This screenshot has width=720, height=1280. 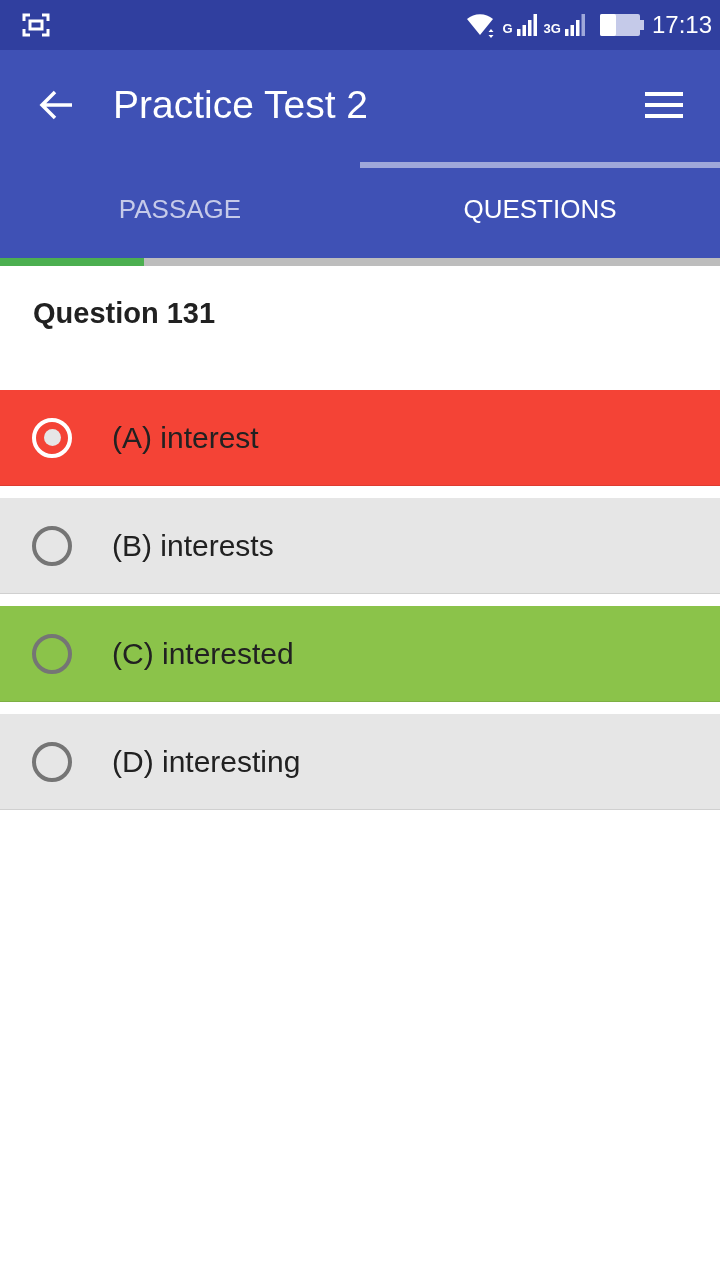 What do you see at coordinates (185, 438) in the screenshot?
I see `option-label: (A) interest` at bounding box center [185, 438].